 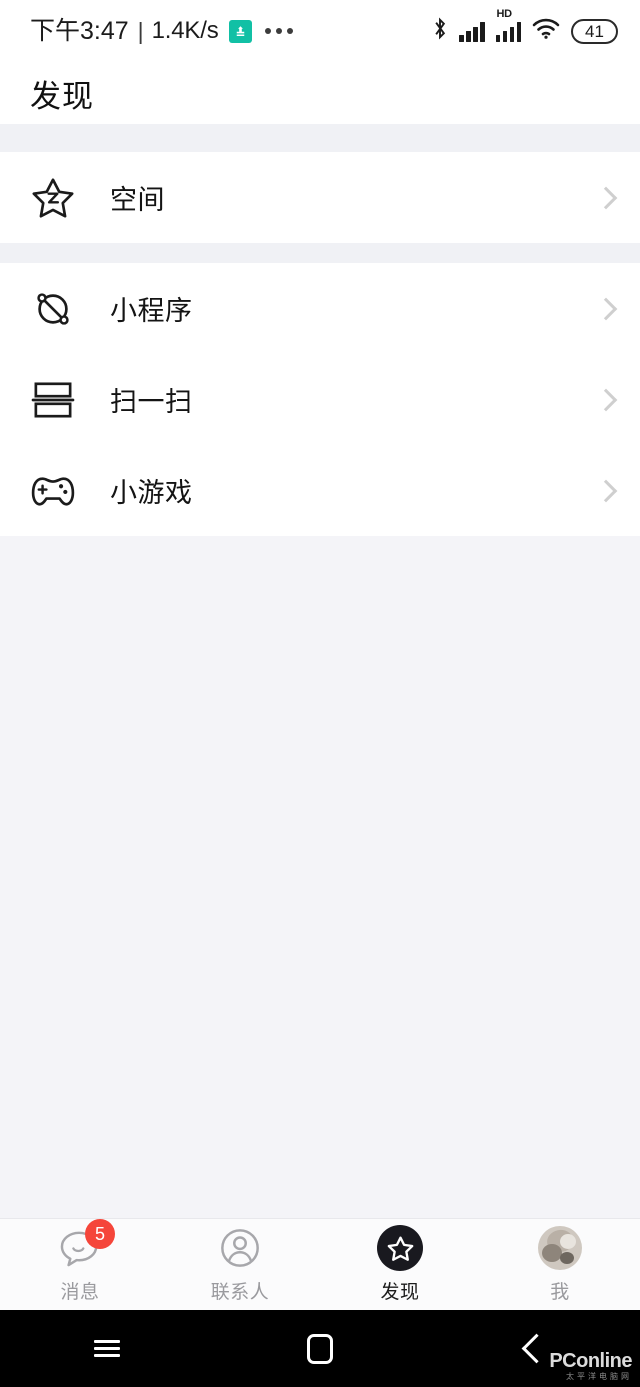 I want to click on list-item-qzone: 空间, so click(x=320, y=197).